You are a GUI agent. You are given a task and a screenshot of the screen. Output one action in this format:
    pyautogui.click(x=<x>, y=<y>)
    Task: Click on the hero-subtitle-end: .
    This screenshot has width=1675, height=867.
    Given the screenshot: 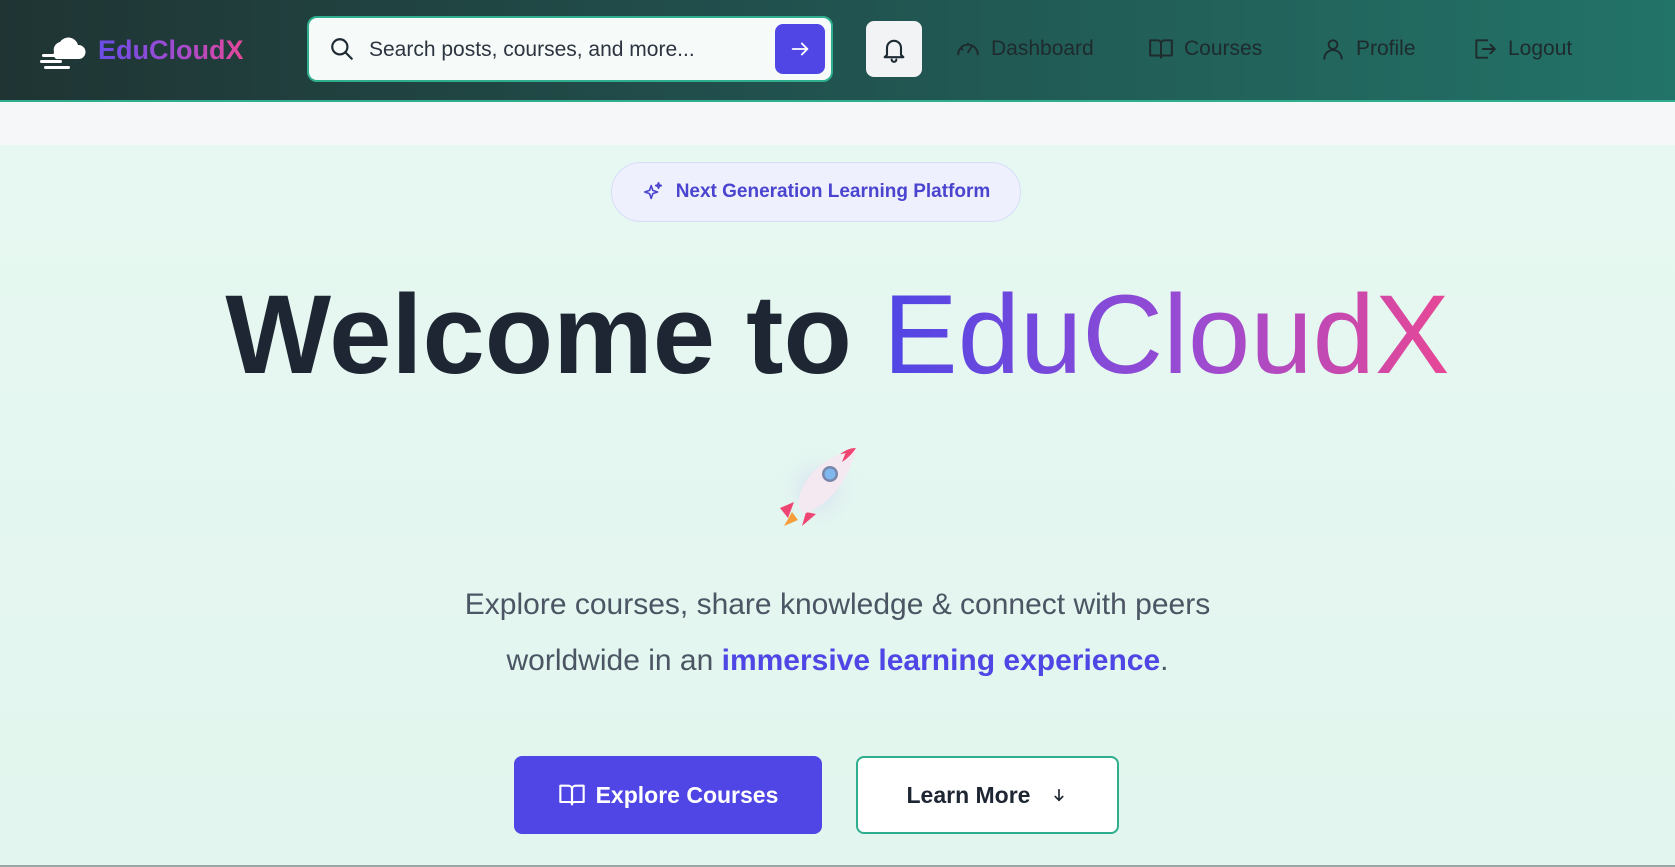 What is the action you would take?
    pyautogui.click(x=1164, y=660)
    